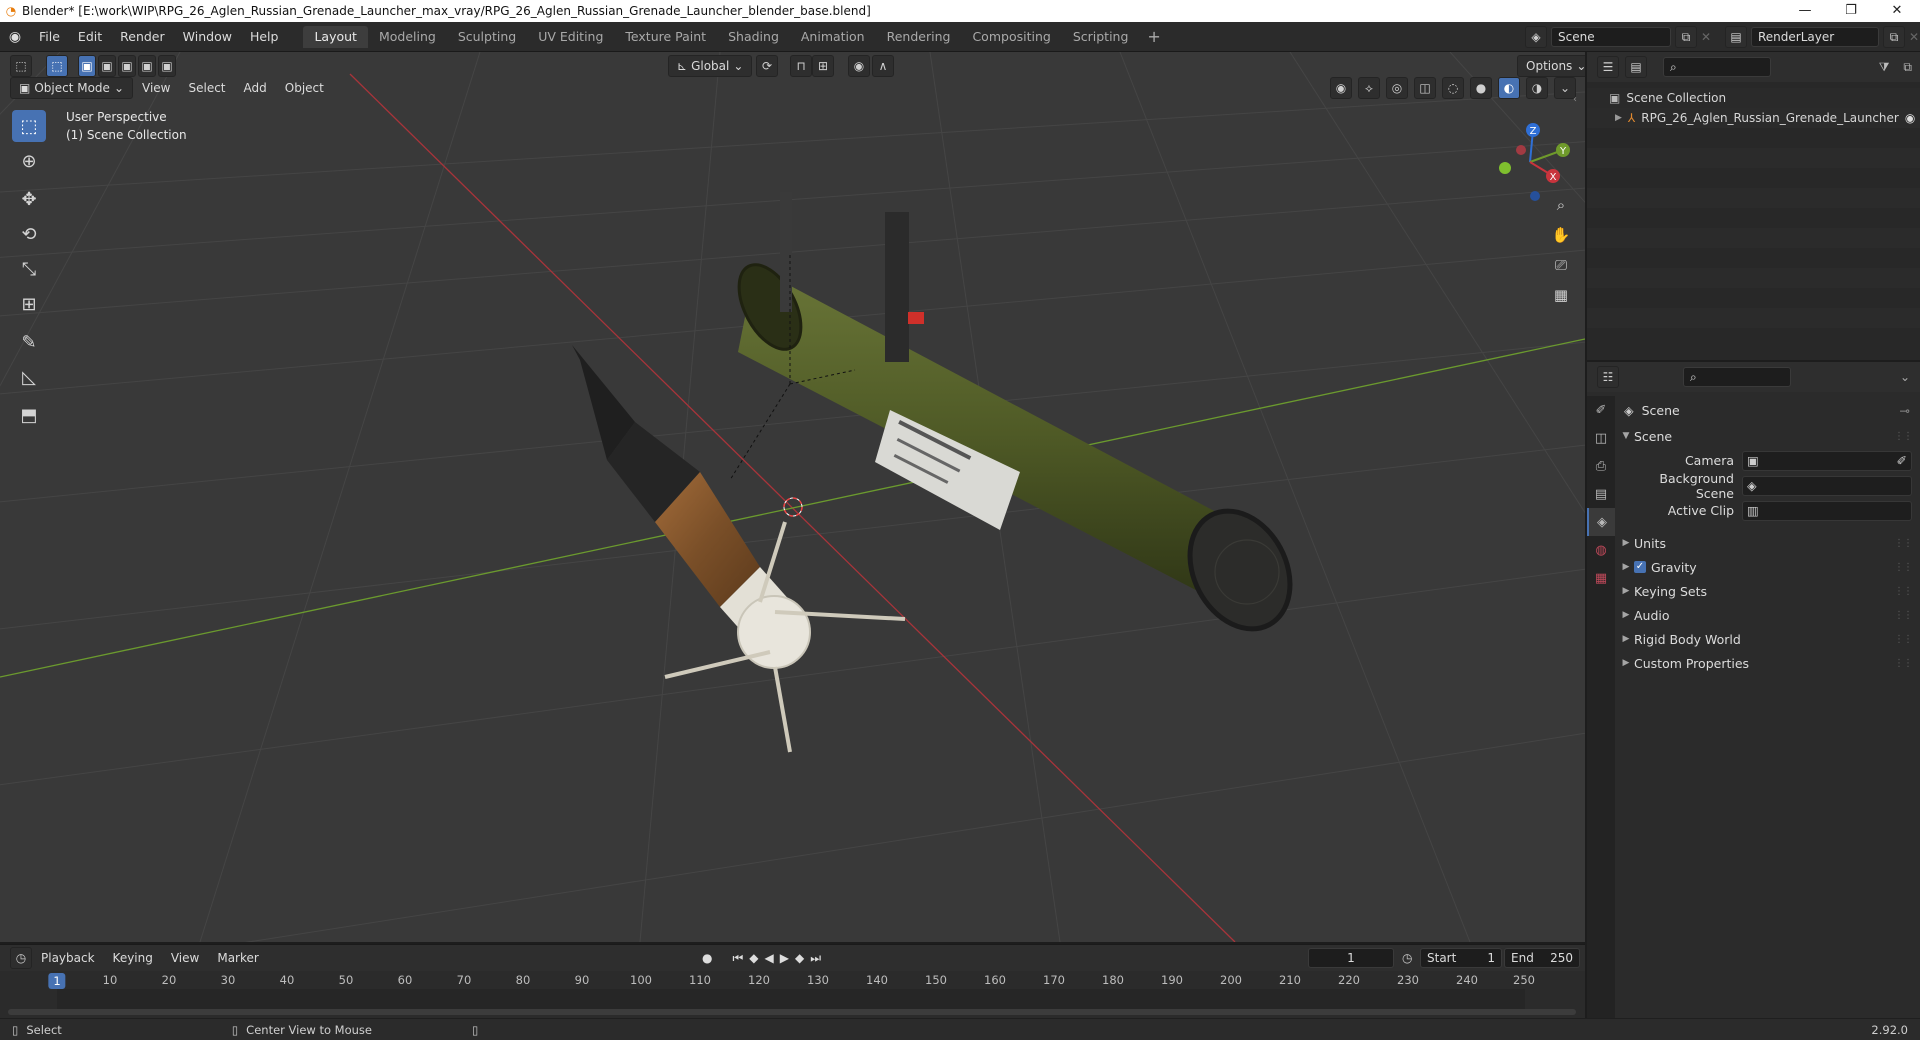 The image size is (1920, 1040). What do you see at coordinates (1542, 958) in the screenshot?
I see `end-frame-field: End 250` at bounding box center [1542, 958].